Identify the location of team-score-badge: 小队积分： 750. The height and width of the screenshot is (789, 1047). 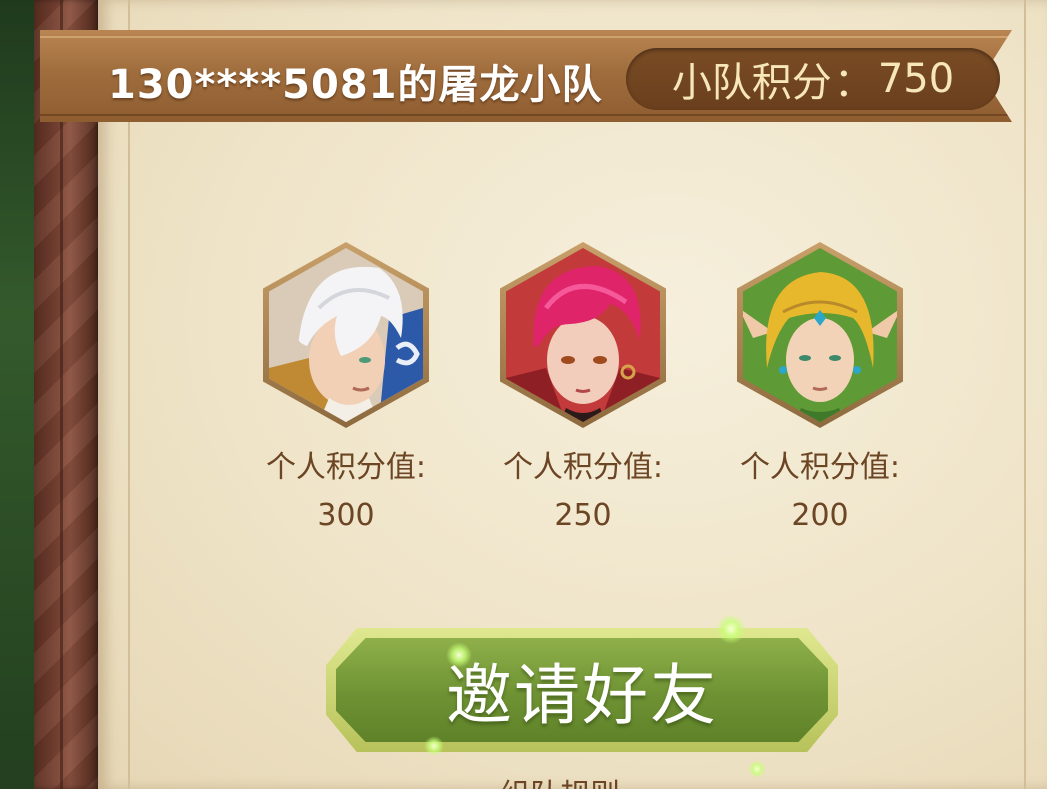
(813, 79).